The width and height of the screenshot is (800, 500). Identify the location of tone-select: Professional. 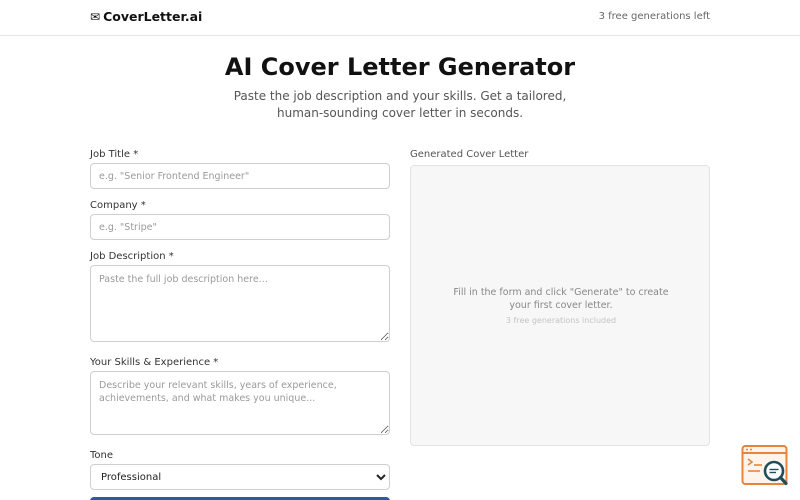
(240, 477).